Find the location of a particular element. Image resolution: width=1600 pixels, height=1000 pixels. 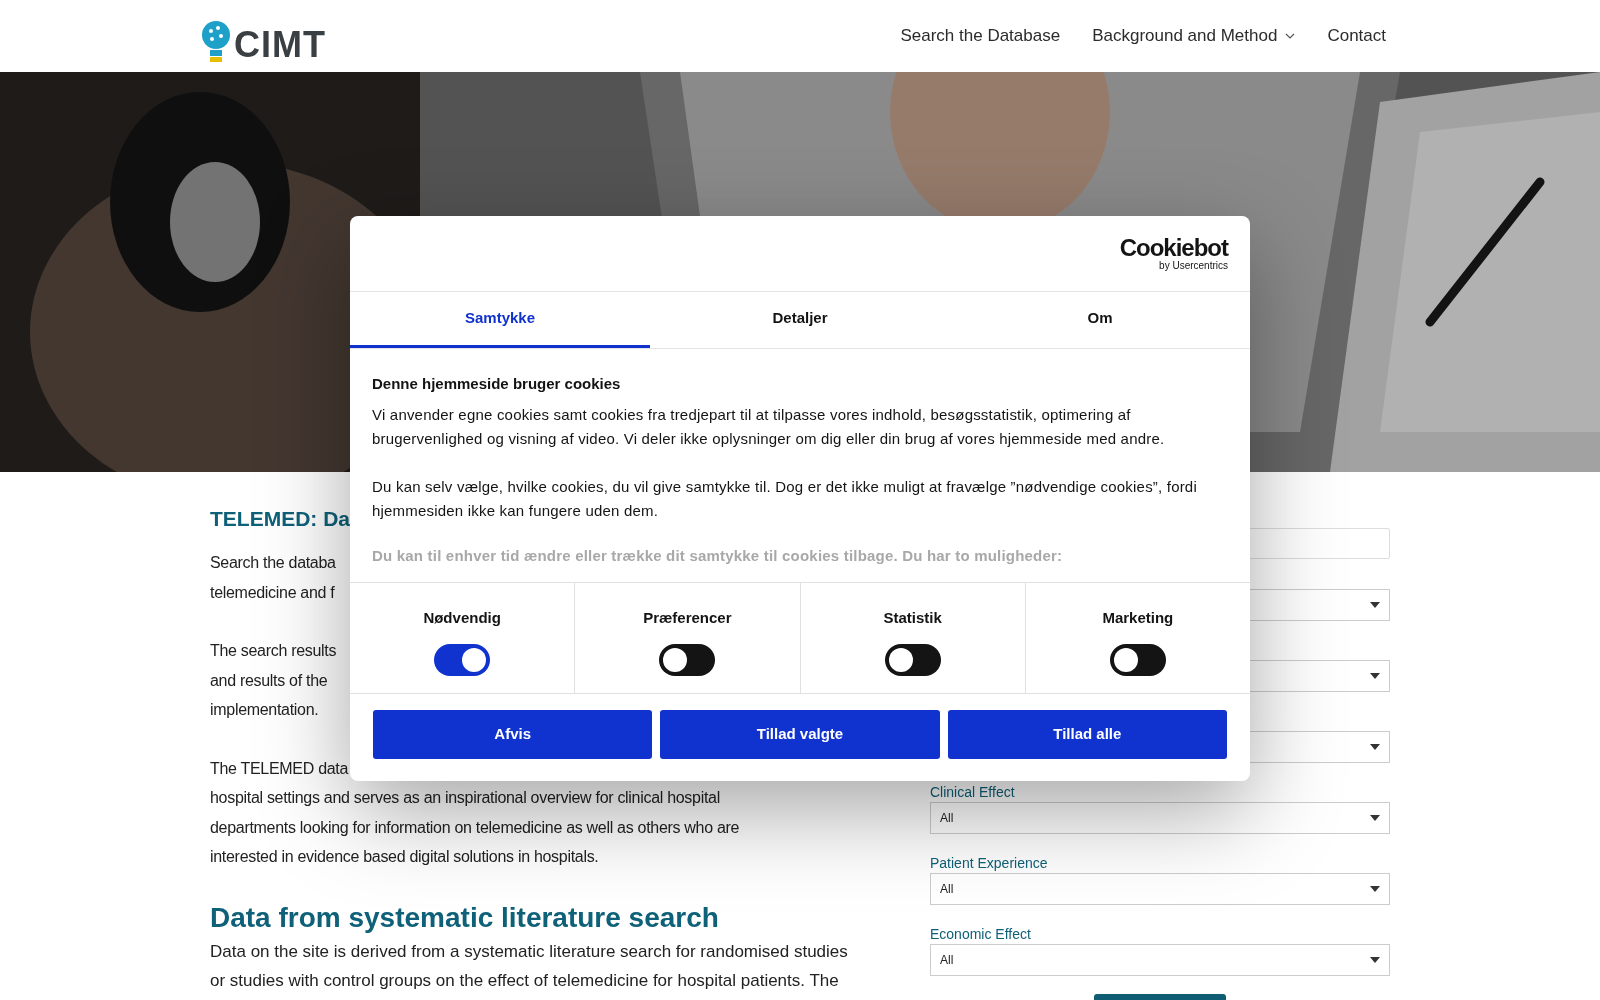

dialog-paragraph: Du kan selv vælge, hvilke cookies, du vil give samtykke til. Dog er det ikke muligt at fravælge ”nødvendige cookies”, fordi hjemmesiden ikke kan fungere uden dem. is located at coordinates (785, 498).